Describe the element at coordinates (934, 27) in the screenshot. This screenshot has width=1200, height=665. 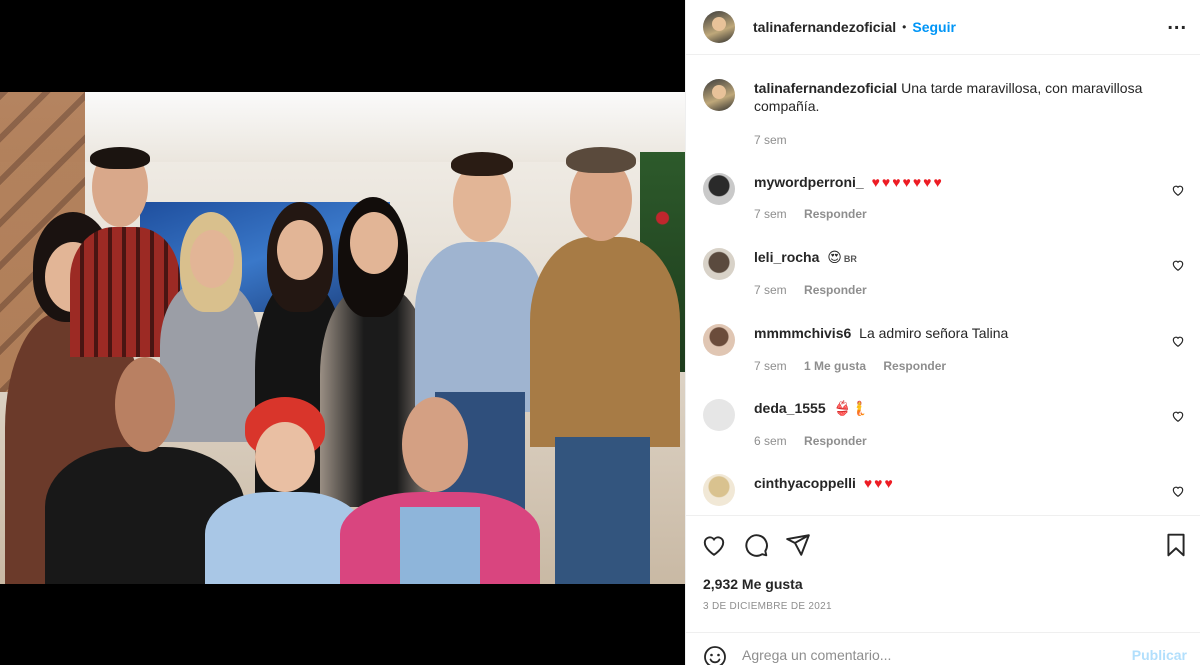
I see `follow-button: Seguir` at that location.